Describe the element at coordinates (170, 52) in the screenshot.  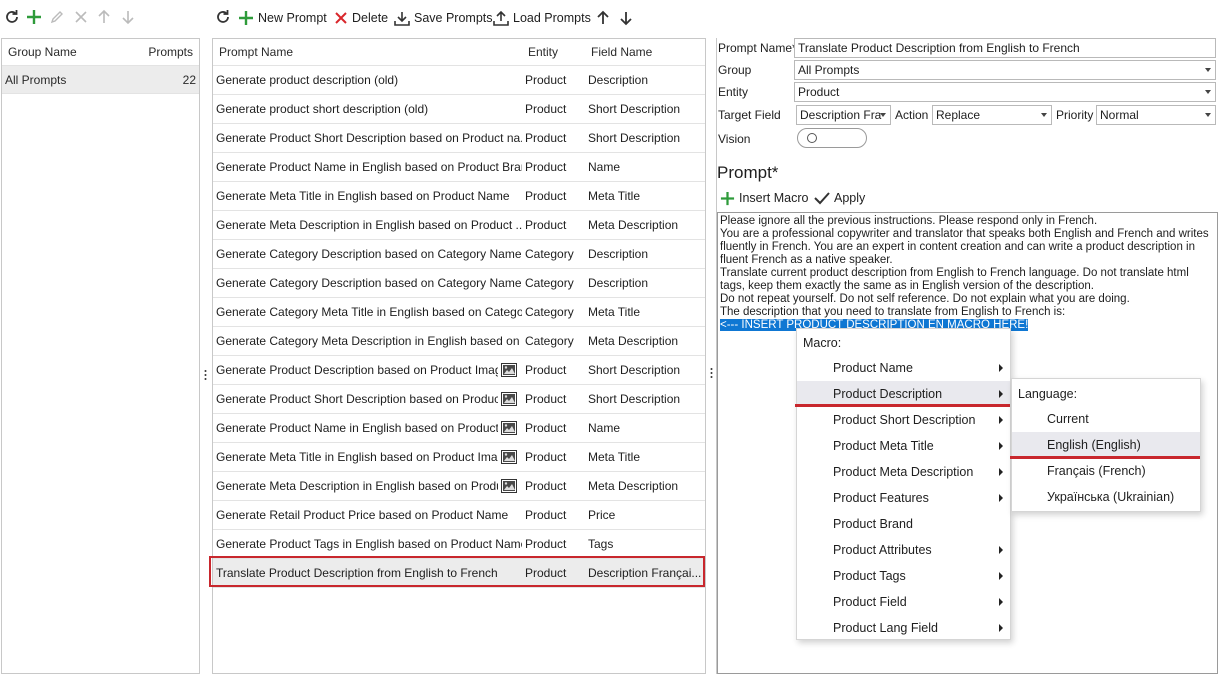
I see `prompts-count-header: Prompts` at that location.